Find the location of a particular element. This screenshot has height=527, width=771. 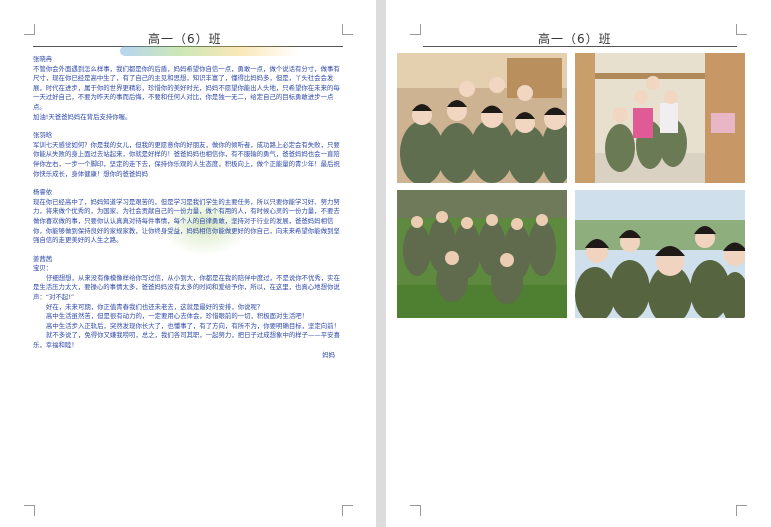

letter-recipient-name: 张晓冉 is located at coordinates (43, 59).